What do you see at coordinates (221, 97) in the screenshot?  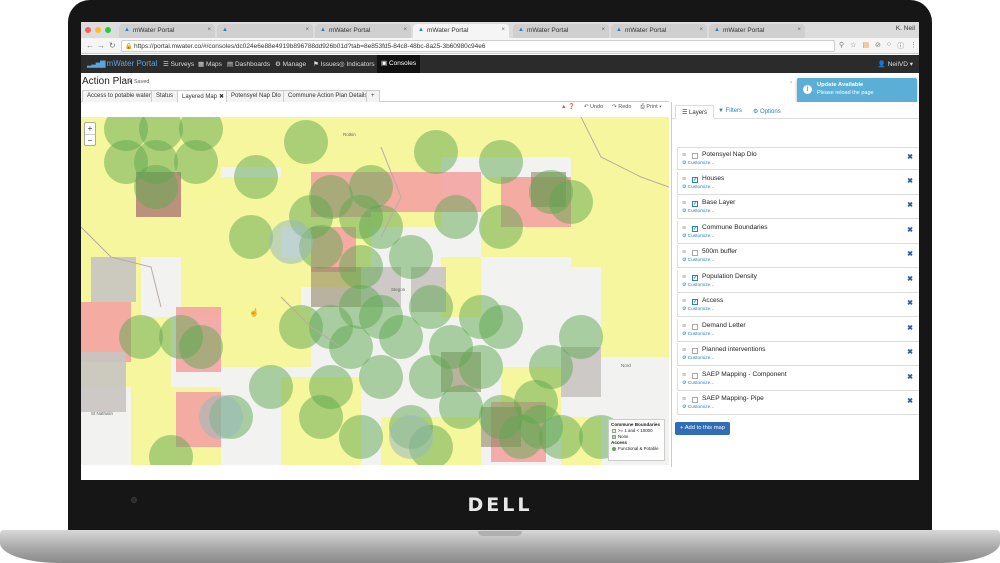 I see `close-tab-icon: ✖` at bounding box center [221, 97].